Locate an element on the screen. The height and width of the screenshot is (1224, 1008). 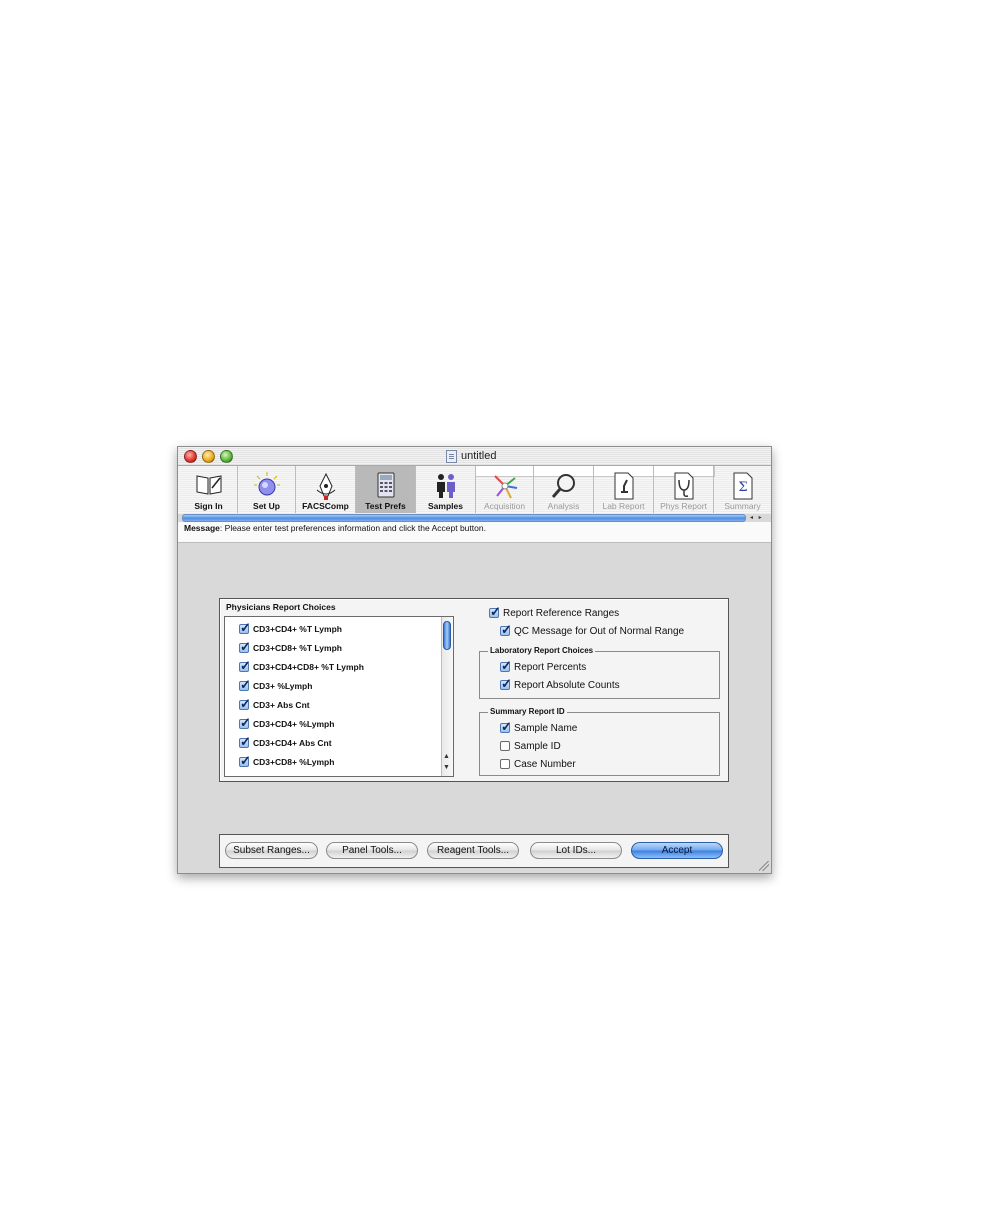
case-number-option: Case Number is located at coordinates (538, 764).